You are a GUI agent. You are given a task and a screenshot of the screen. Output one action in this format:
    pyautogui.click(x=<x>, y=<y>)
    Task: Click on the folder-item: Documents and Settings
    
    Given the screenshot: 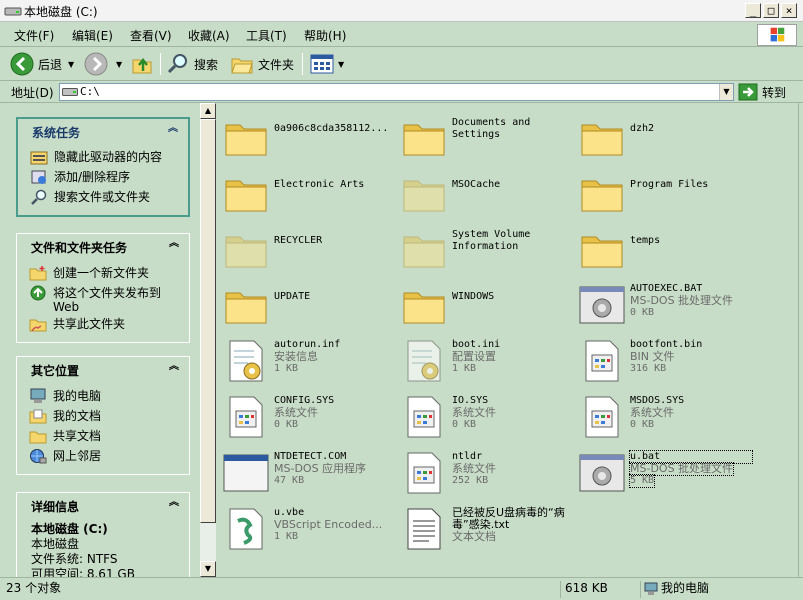 What is the action you would take?
    pyautogui.click(x=485, y=134)
    